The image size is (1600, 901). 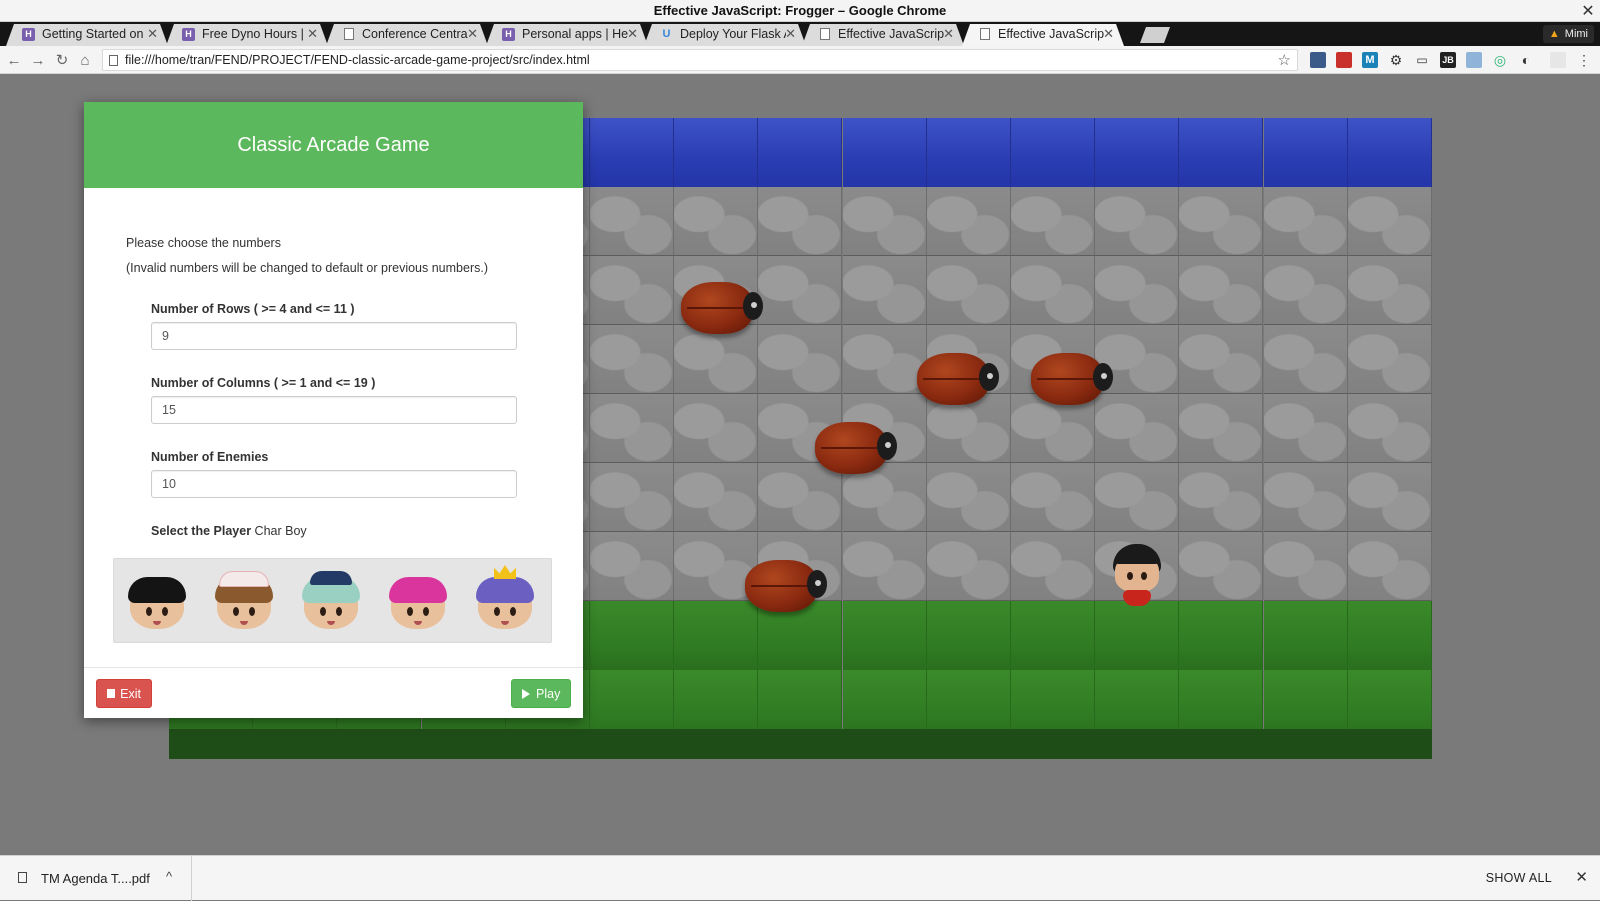 I want to click on dark-mode-icon: ◐, so click(x=1526, y=60).